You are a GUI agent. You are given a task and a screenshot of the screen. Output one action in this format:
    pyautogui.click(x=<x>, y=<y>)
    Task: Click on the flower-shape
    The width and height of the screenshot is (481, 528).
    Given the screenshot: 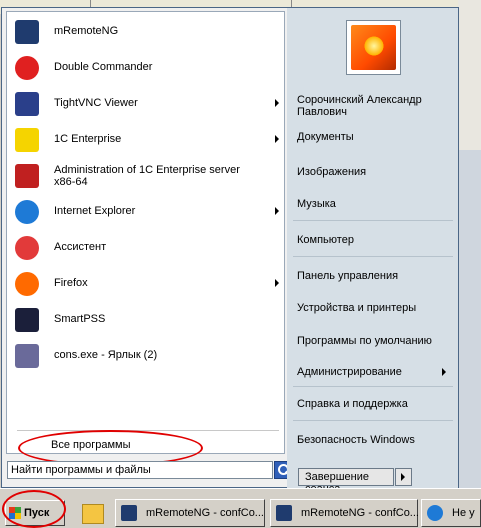 What is the action you would take?
    pyautogui.click(x=374, y=46)
    